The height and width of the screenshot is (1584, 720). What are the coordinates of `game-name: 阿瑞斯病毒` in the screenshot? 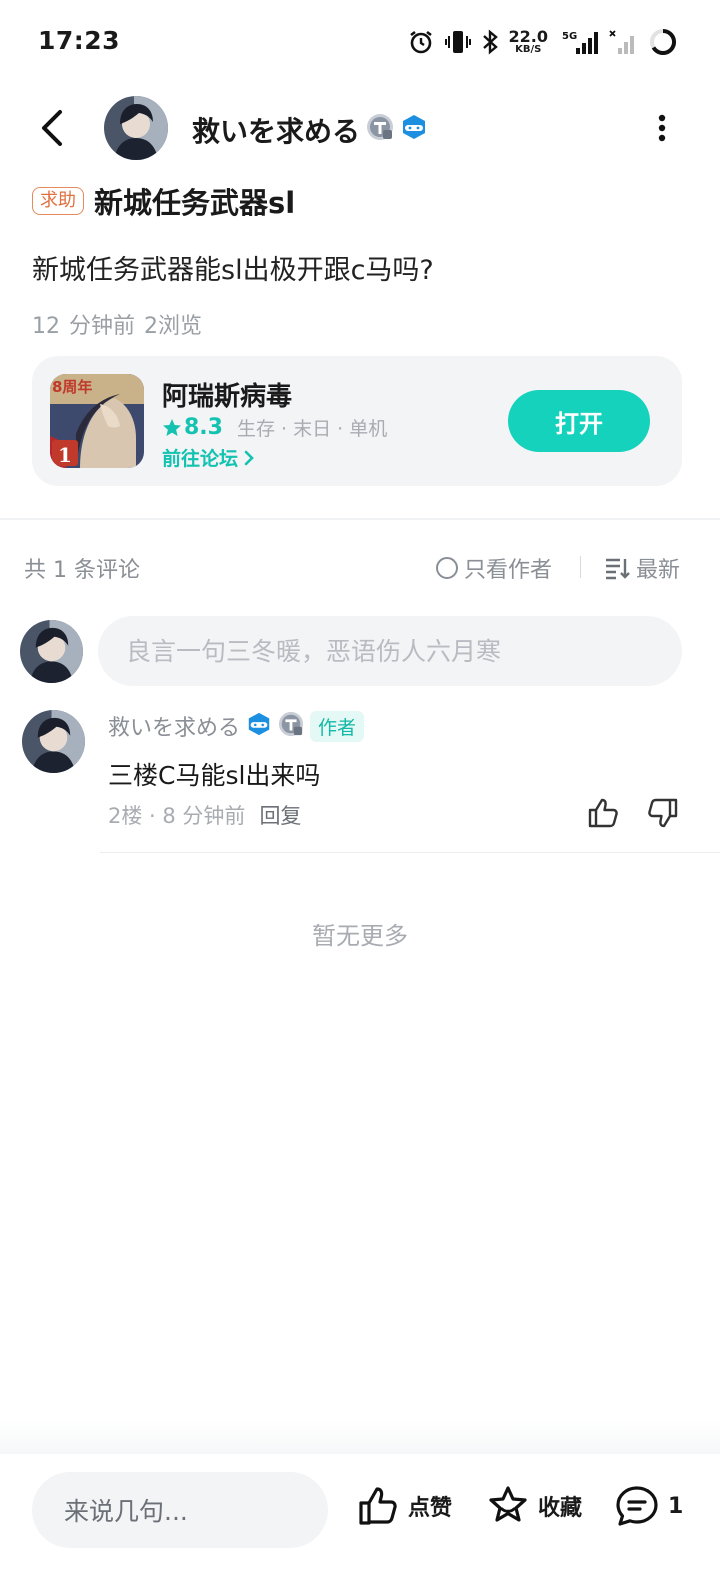 It's located at (227, 394).